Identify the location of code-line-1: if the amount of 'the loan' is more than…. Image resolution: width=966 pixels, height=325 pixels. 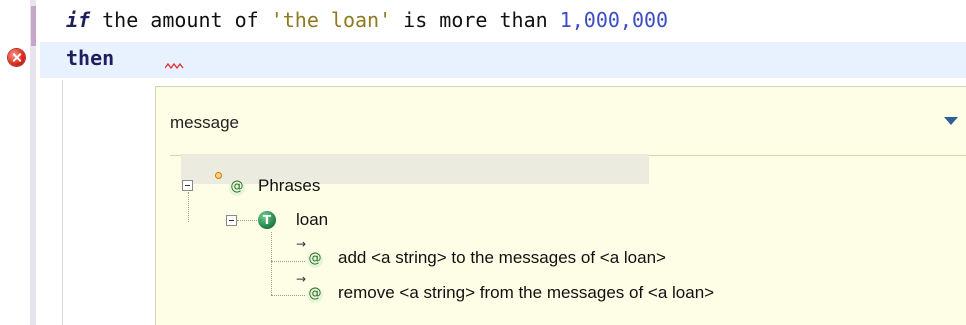
(367, 20).